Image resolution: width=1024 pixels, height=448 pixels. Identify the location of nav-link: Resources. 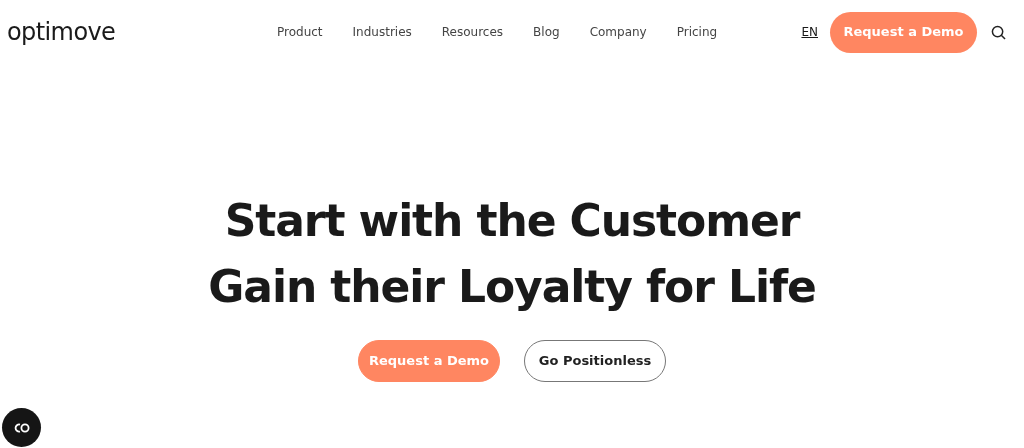
(472, 32).